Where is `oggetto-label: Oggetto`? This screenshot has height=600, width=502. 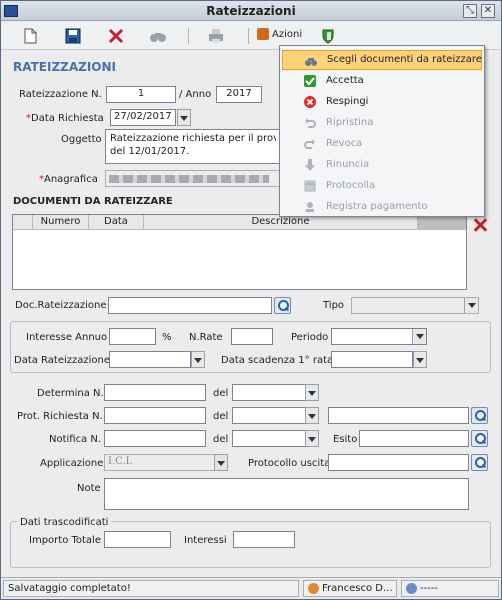 oggetto-label: Oggetto is located at coordinates (81, 139).